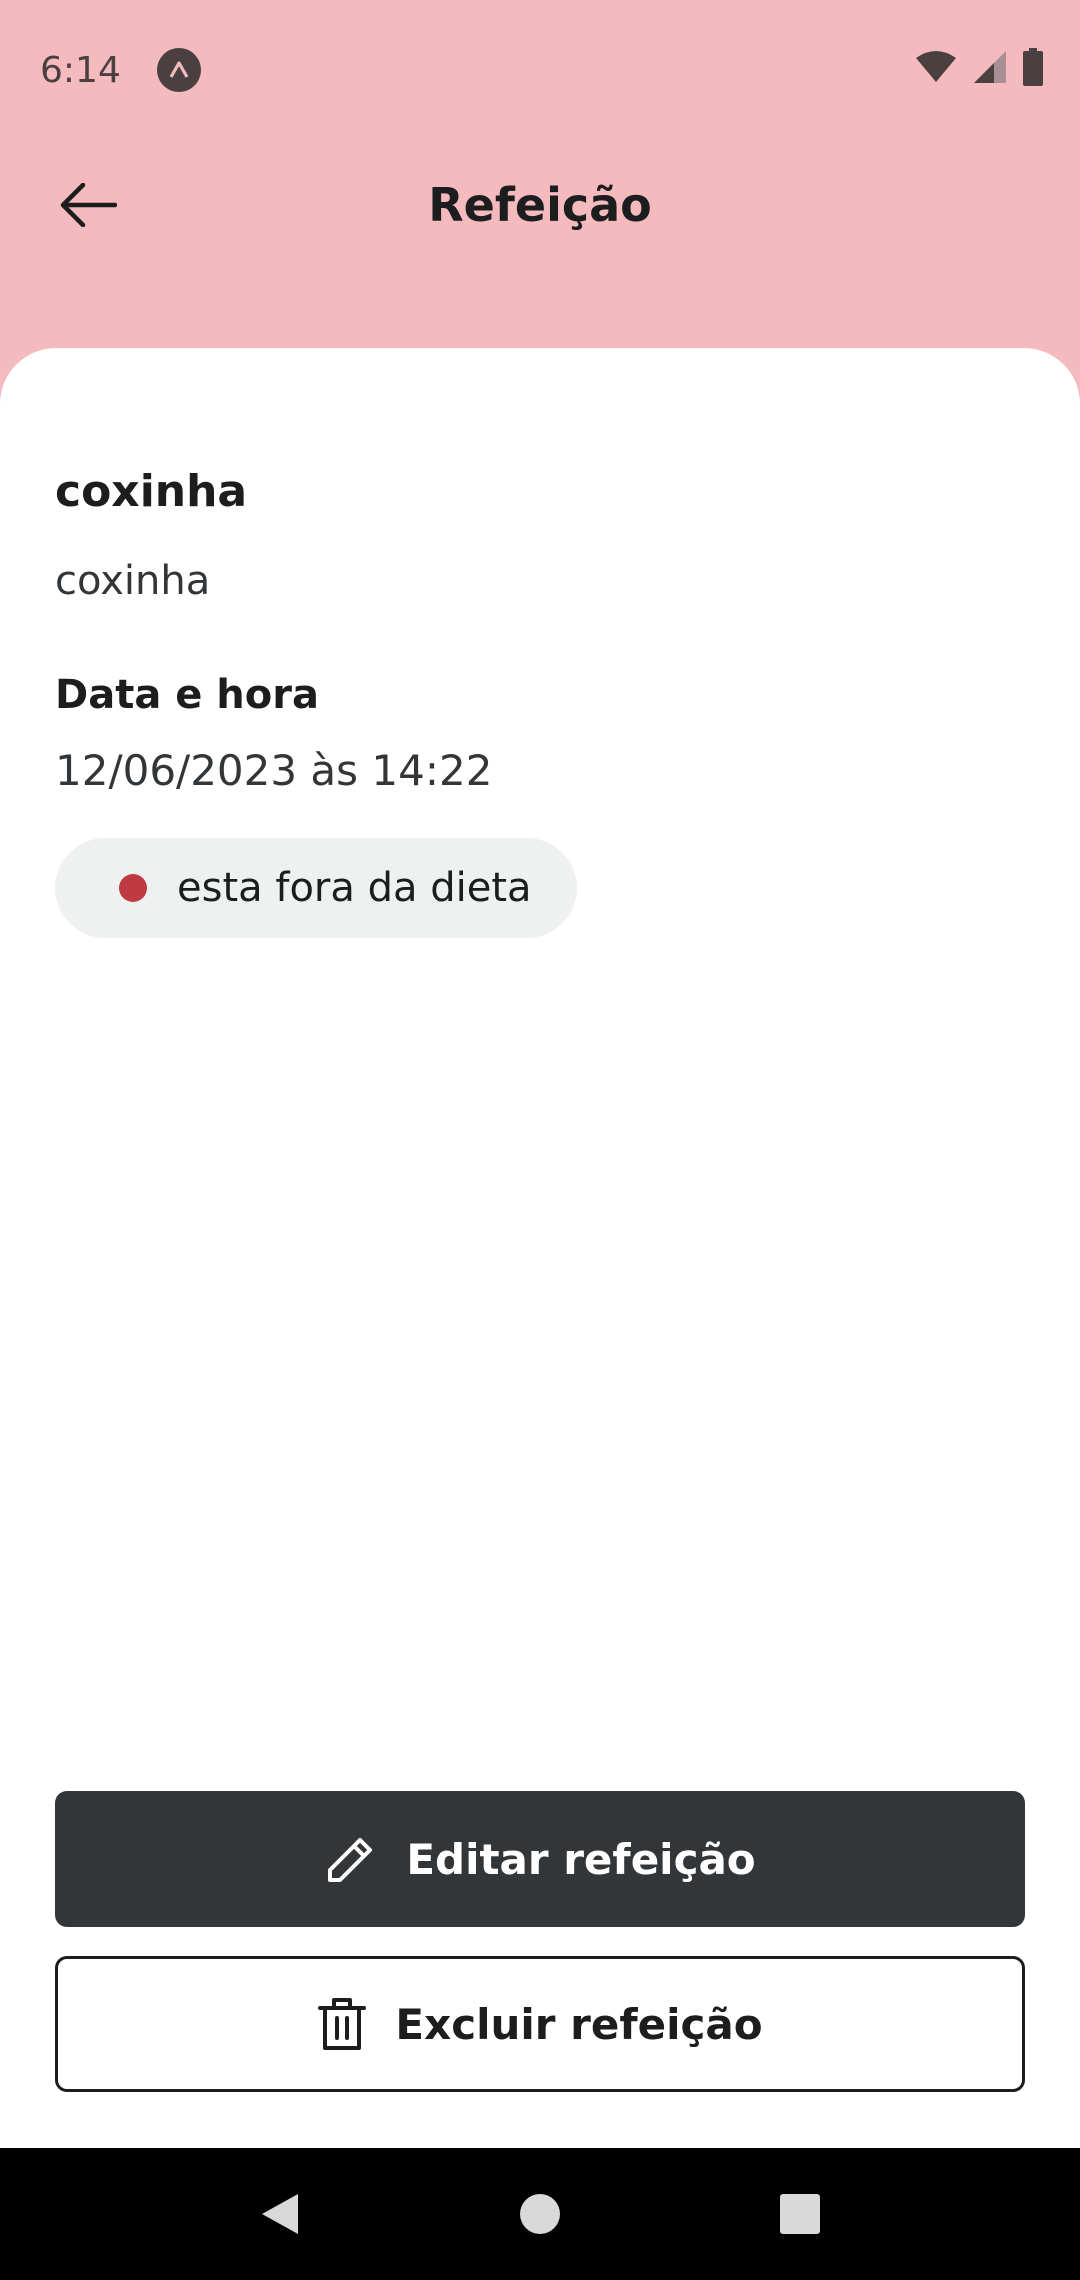 The width and height of the screenshot is (1080, 2280). I want to click on edit-meal-button: Editar refeição, so click(540, 1859).